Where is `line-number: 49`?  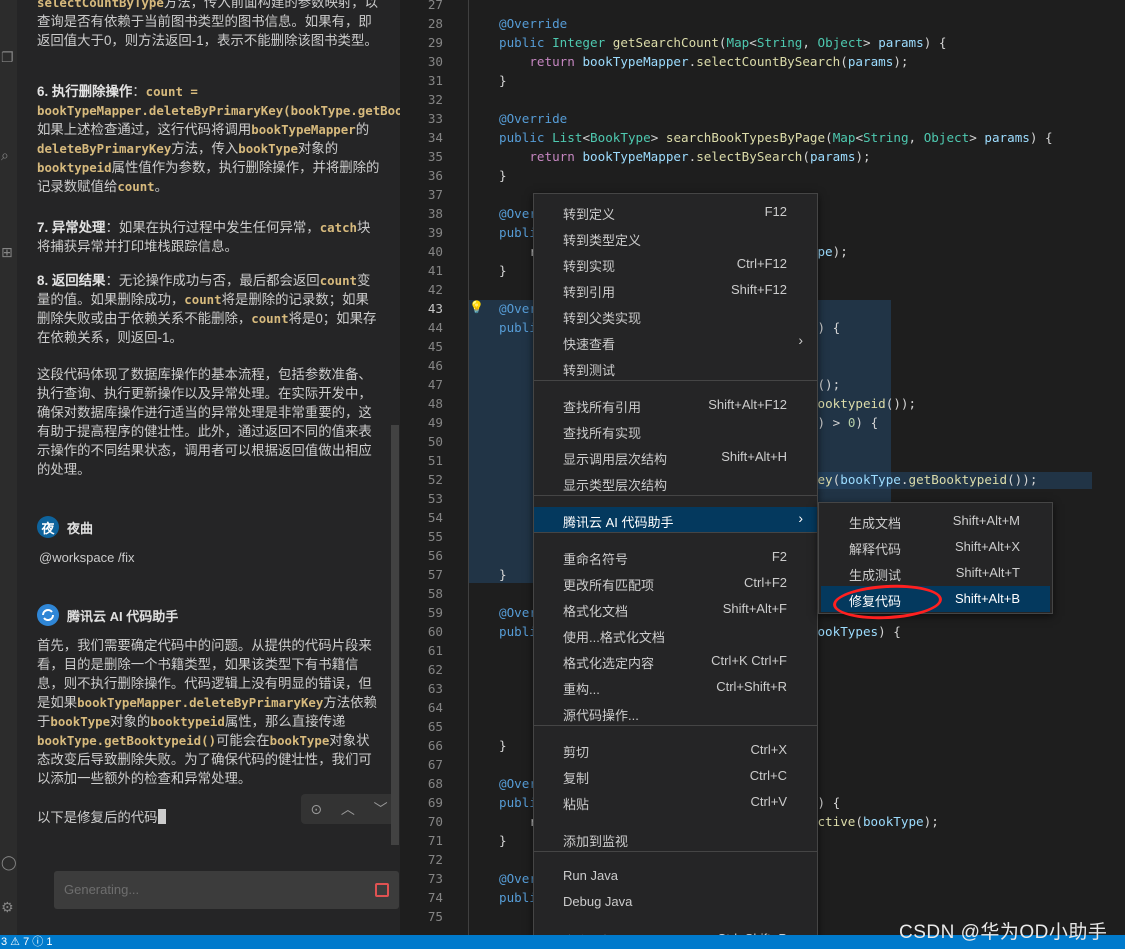
line-number: 49 is located at coordinates (435, 422).